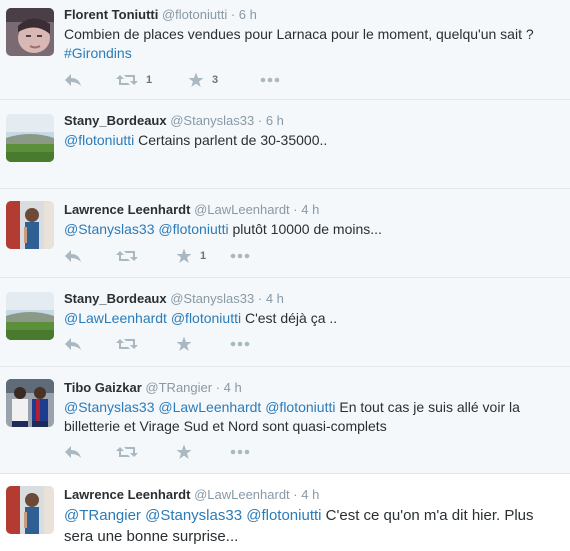 The width and height of the screenshot is (570, 551). Describe the element at coordinates (215, 80) in the screenshot. I see `favorite-count: 3` at that location.